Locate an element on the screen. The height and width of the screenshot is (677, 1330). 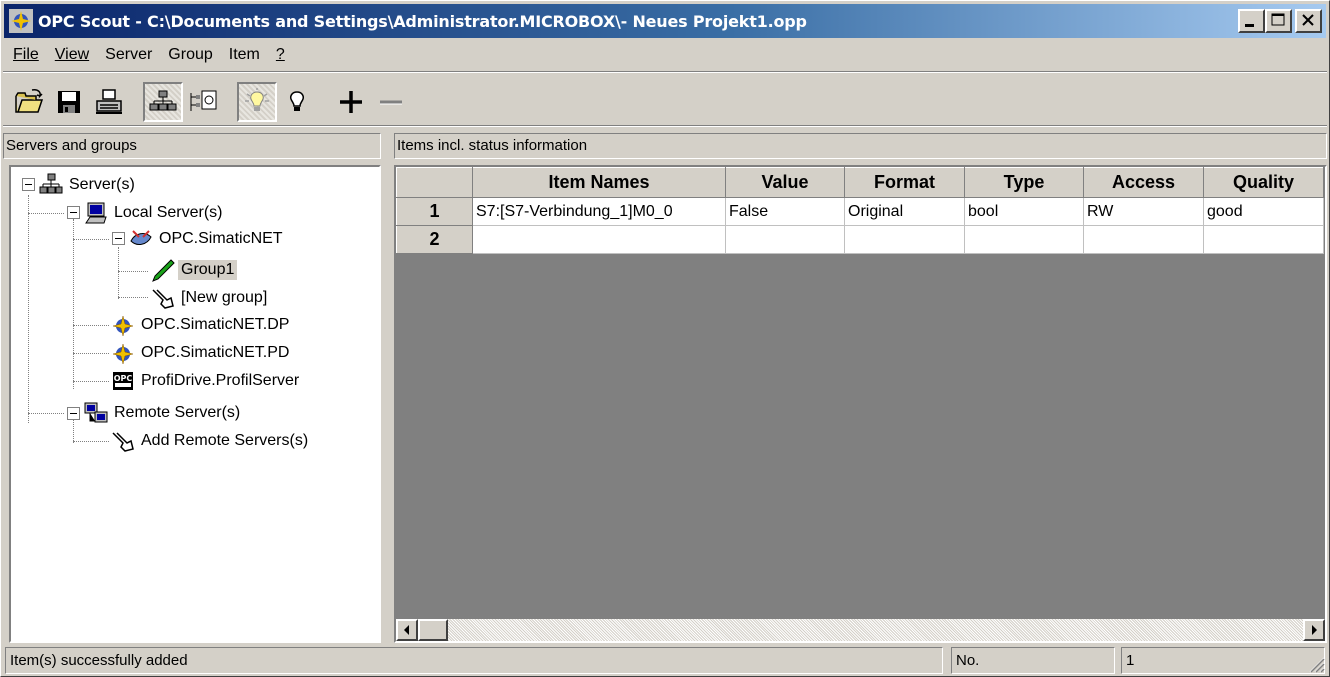
minimize-button is located at coordinates (1251, 21).